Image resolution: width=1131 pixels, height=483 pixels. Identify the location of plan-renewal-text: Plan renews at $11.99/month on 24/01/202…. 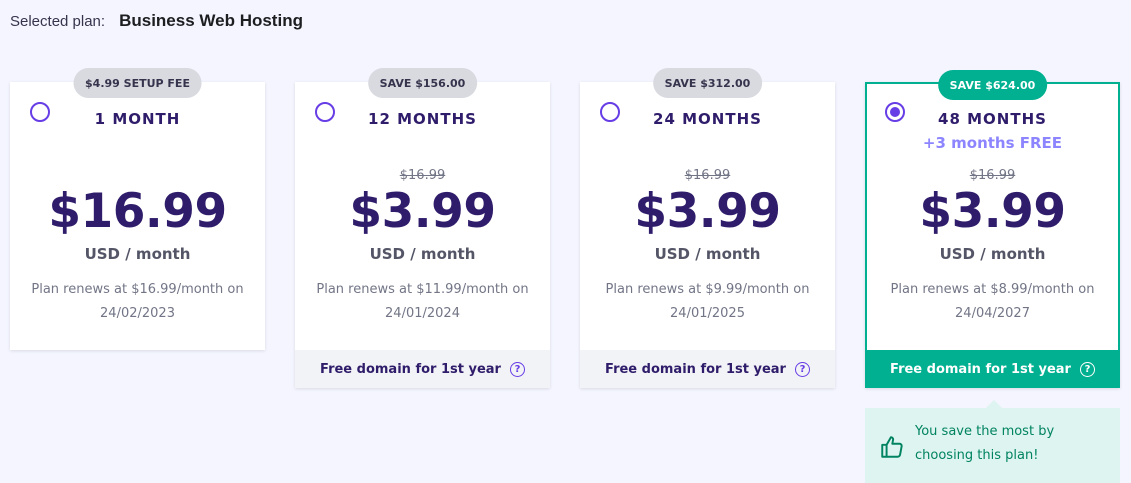
(422, 302).